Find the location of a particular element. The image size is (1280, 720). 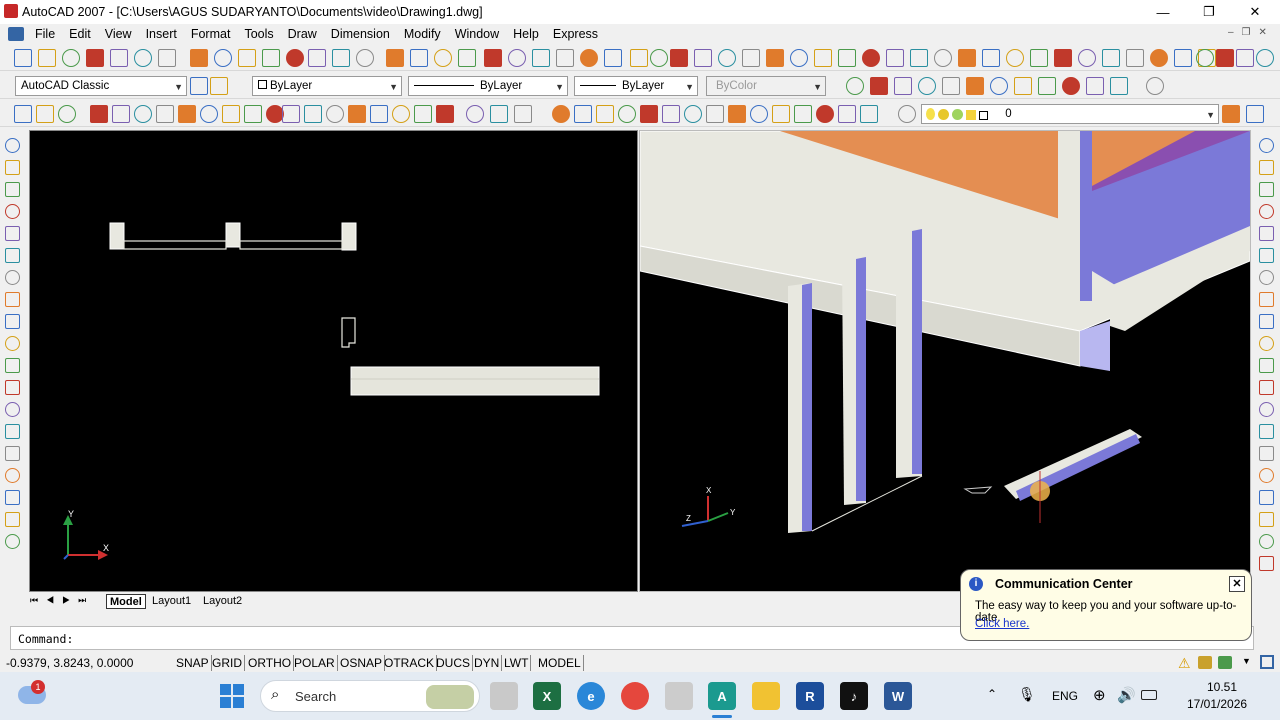

linetype-dropdown: ByLayer ▼ is located at coordinates (488, 86).